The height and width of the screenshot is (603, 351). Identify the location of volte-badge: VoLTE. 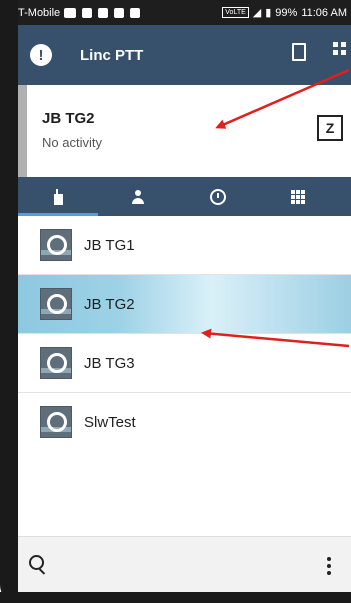
(235, 12).